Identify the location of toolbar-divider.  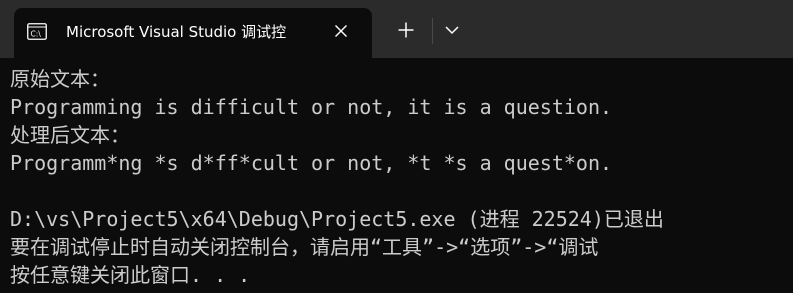
(432, 31).